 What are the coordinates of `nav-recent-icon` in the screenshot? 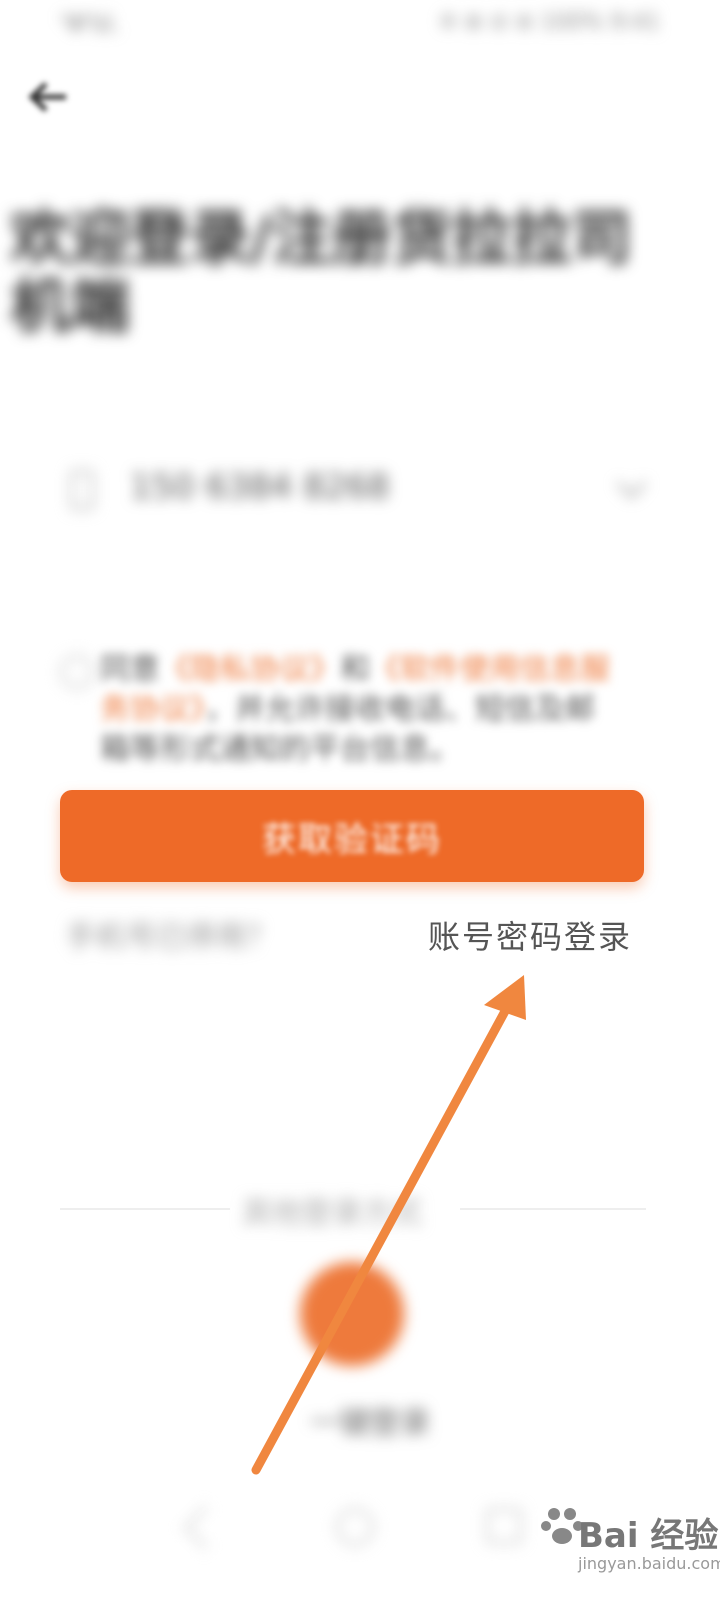 It's located at (504, 1526).